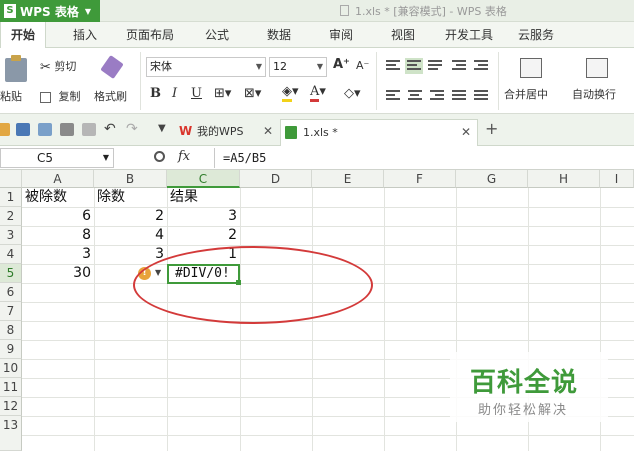  I want to click on tab-insert: 插入, so click(85, 35).